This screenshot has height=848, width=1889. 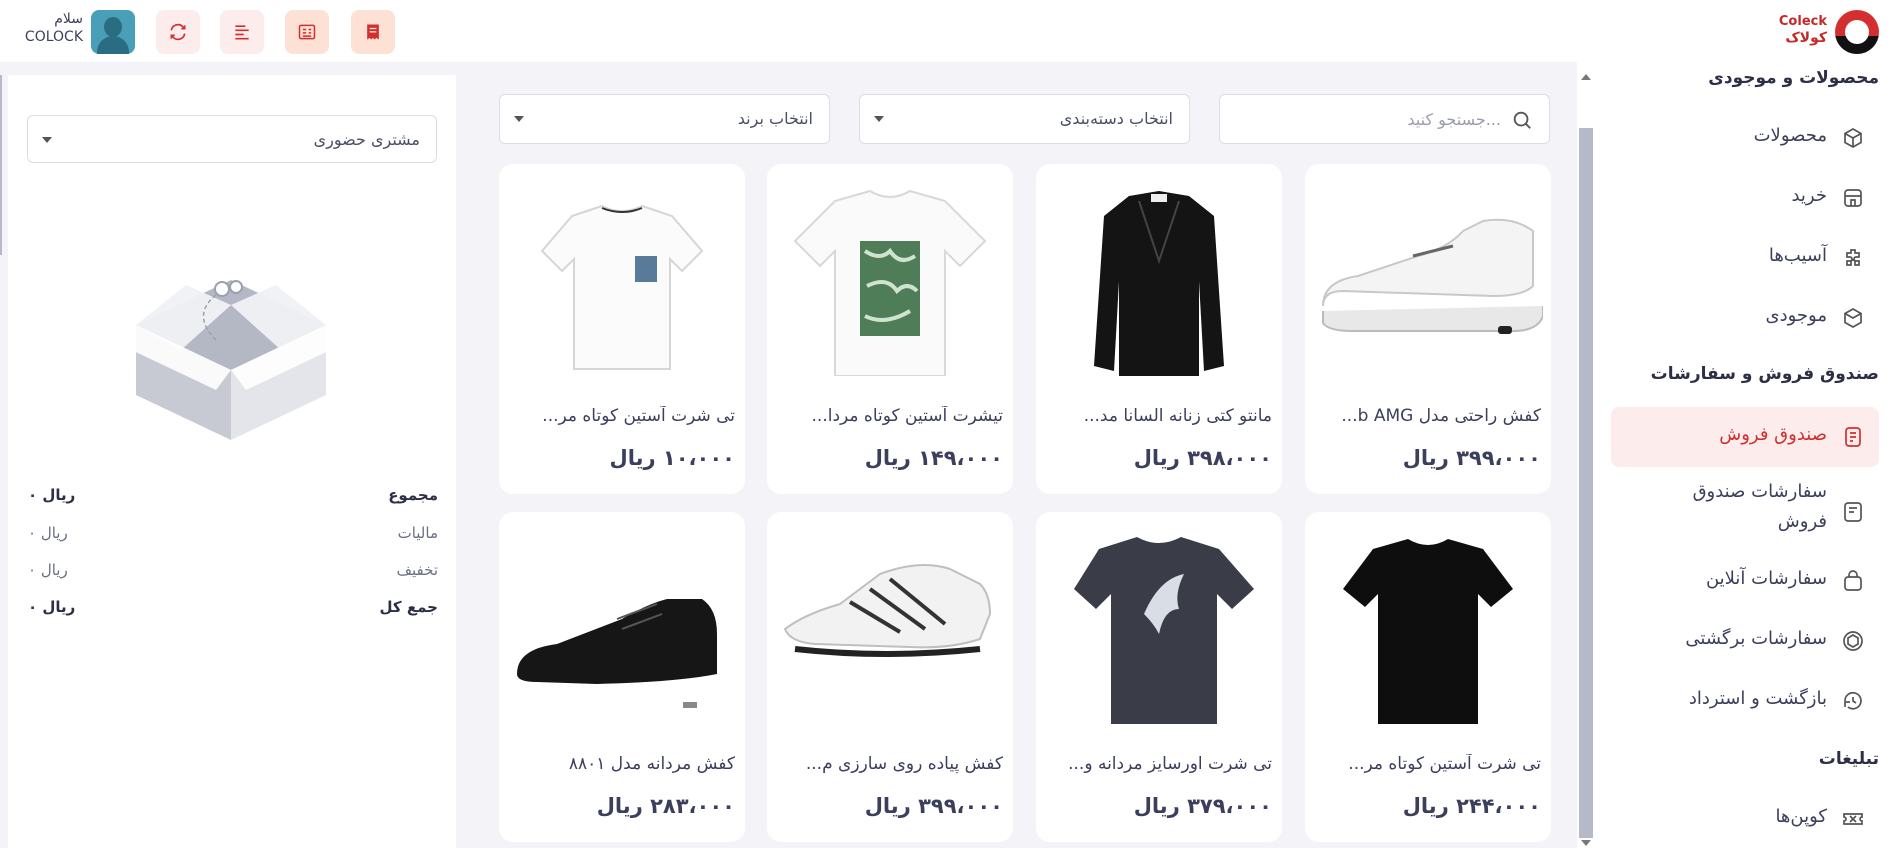 I want to click on sidebar-item-products: محصولات, so click(x=1745, y=138).